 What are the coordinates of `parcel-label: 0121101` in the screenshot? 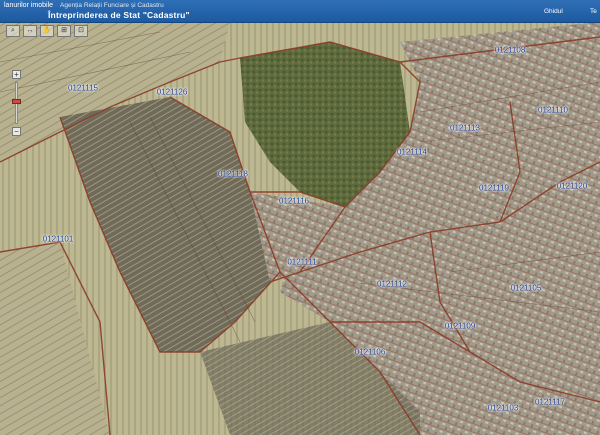 It's located at (58, 239).